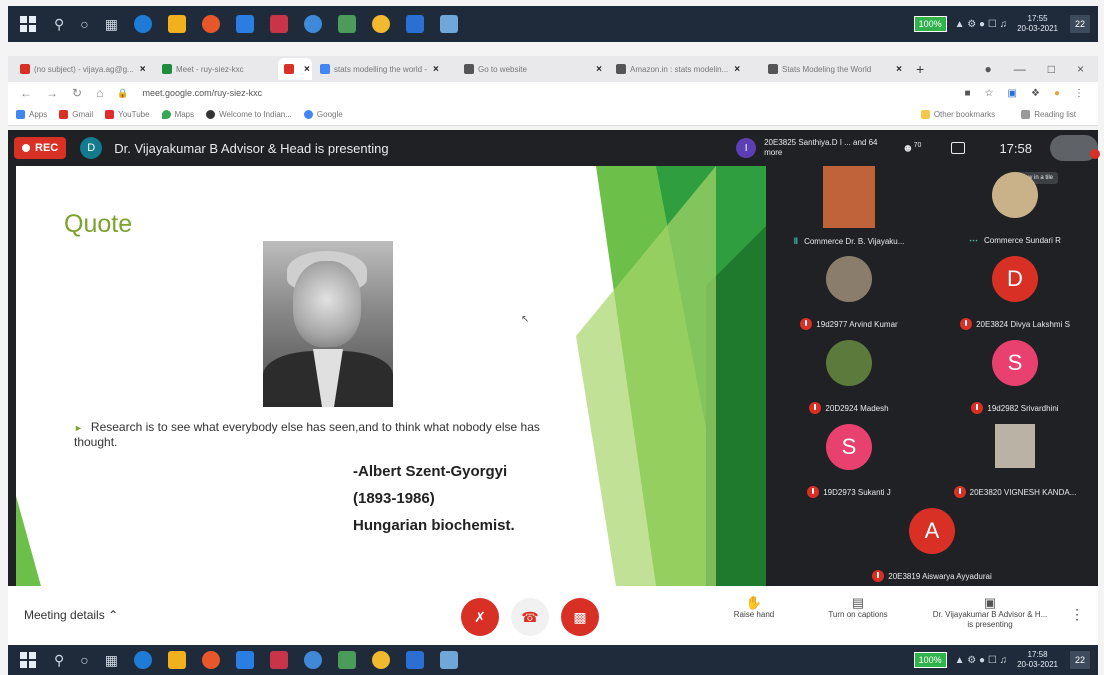 The image size is (1104, 675). Describe the element at coordinates (1051, 69) in the screenshot. I see `maximize-icon: □` at that location.